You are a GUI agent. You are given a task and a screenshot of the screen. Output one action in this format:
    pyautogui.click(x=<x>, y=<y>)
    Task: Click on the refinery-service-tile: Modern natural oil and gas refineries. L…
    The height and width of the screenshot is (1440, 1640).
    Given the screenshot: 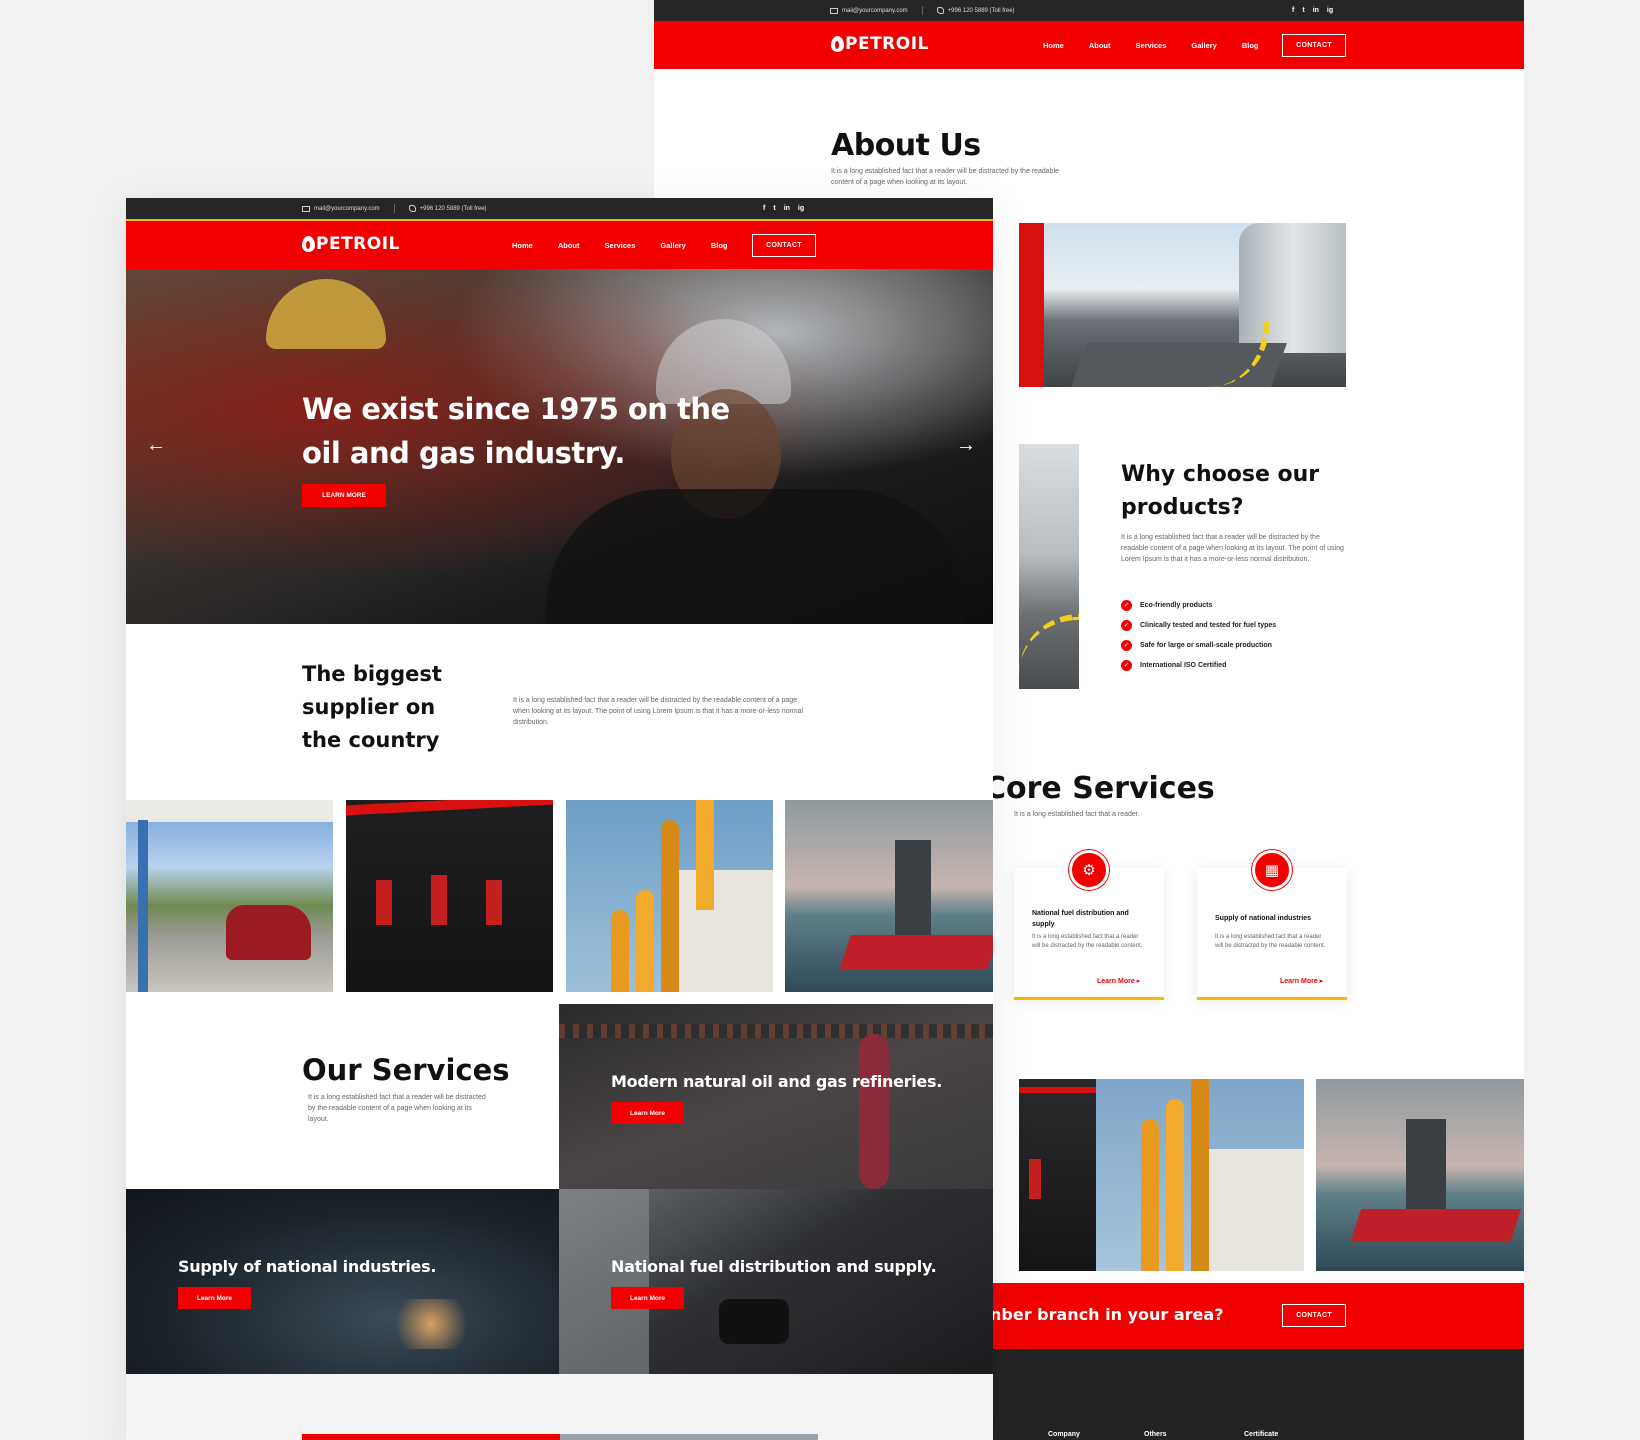 What is the action you would take?
    pyautogui.click(x=776, y=1096)
    